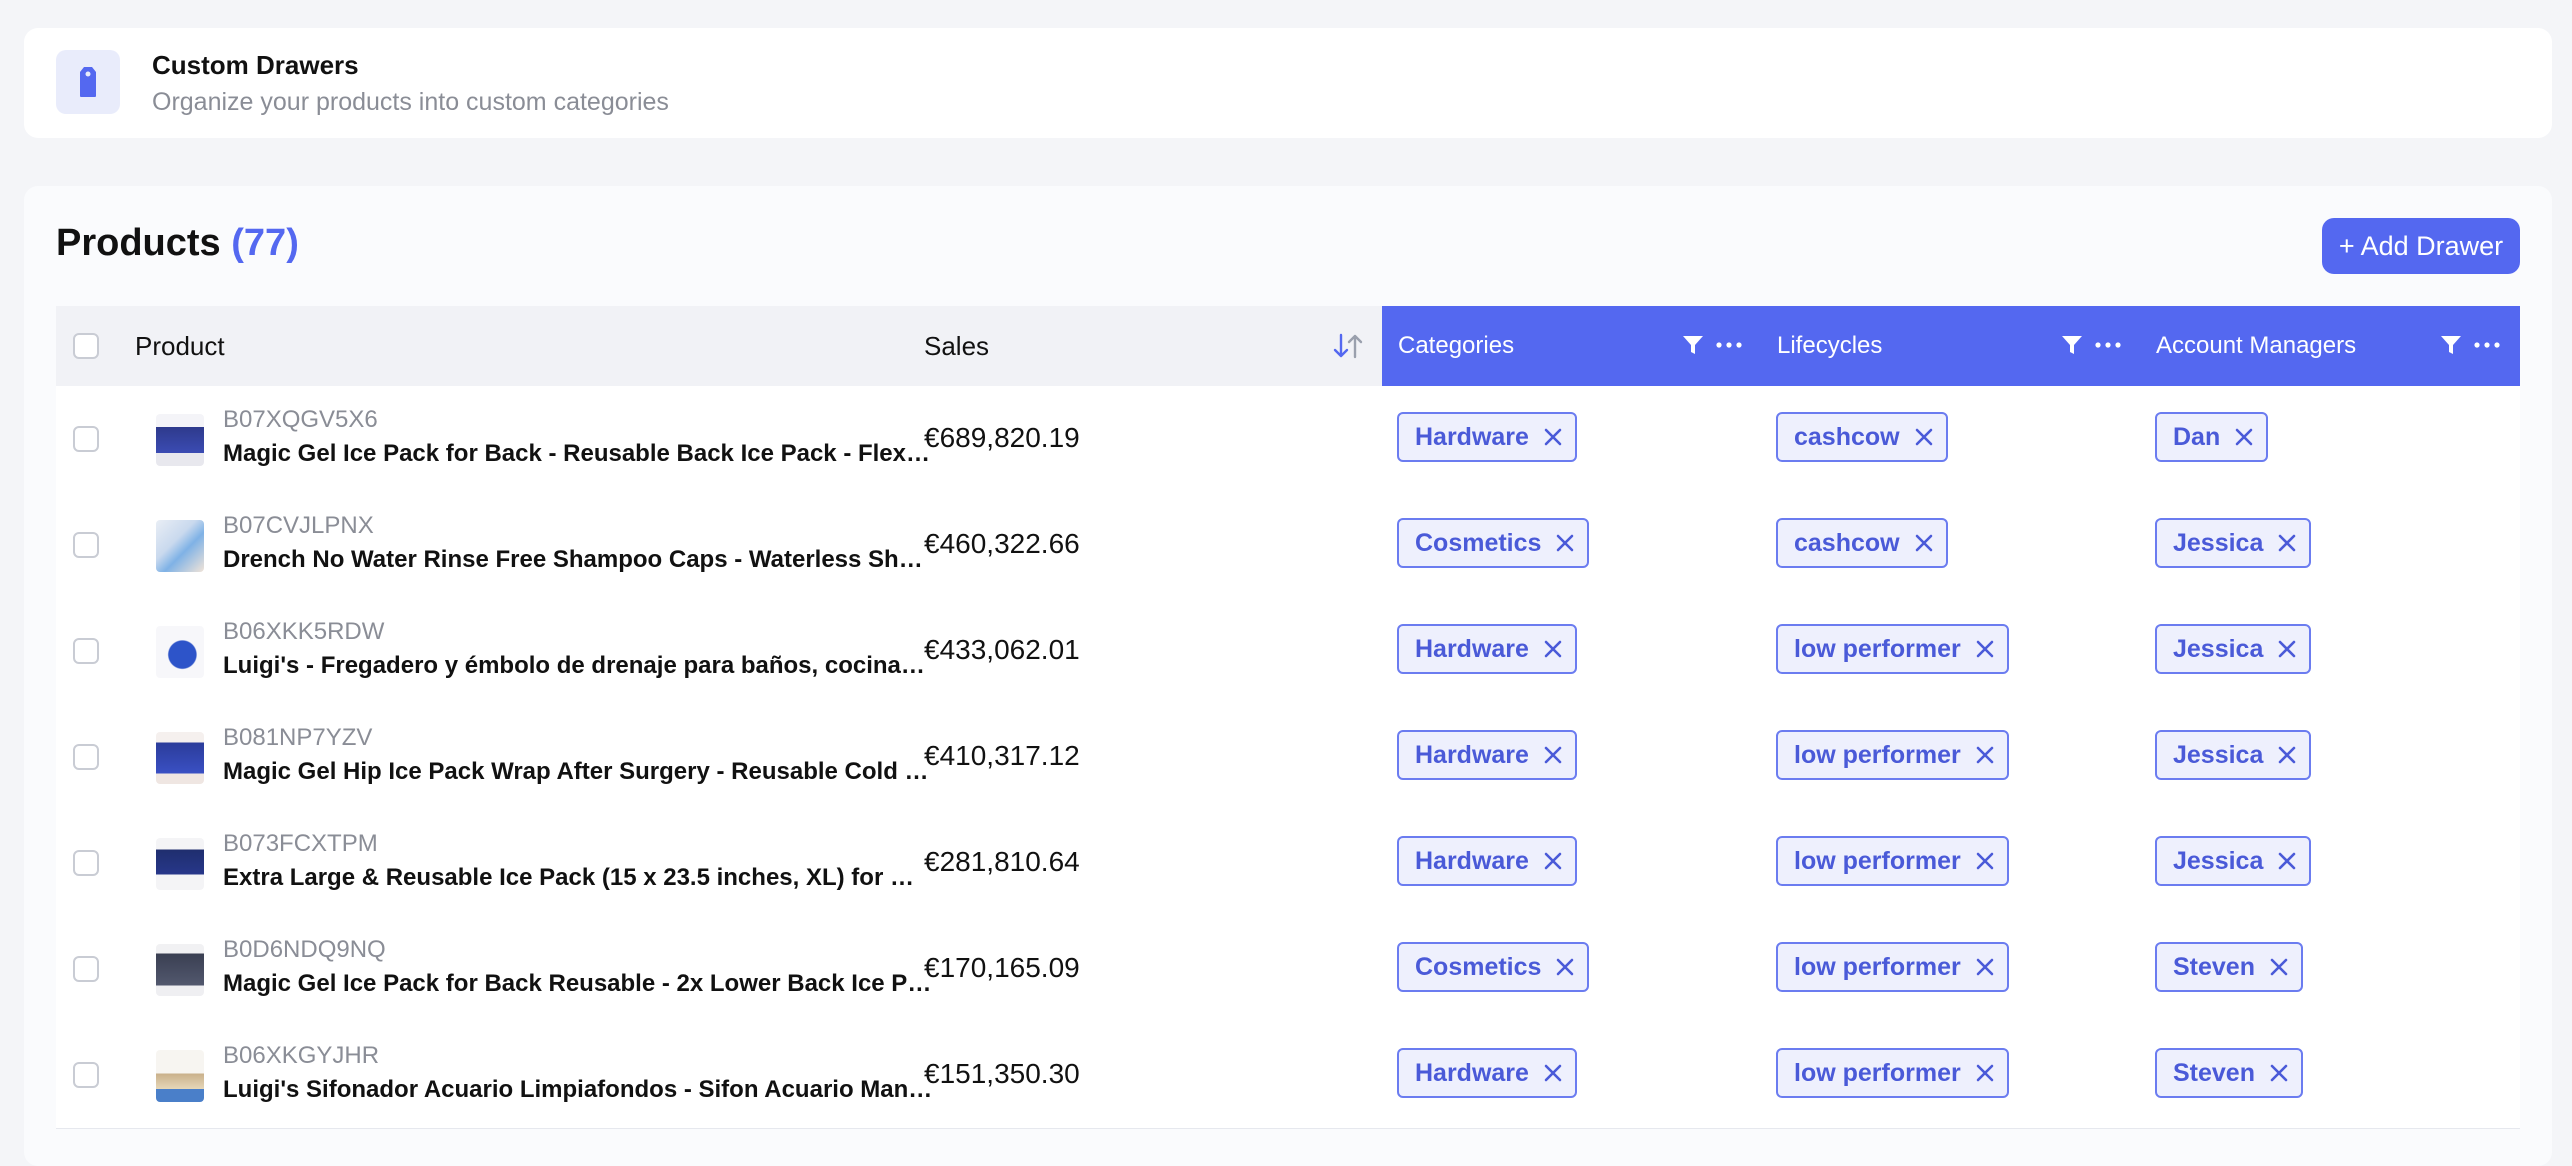 The image size is (2572, 1166). What do you see at coordinates (1002, 861) in the screenshot?
I see `product-sales: €281,810.64` at bounding box center [1002, 861].